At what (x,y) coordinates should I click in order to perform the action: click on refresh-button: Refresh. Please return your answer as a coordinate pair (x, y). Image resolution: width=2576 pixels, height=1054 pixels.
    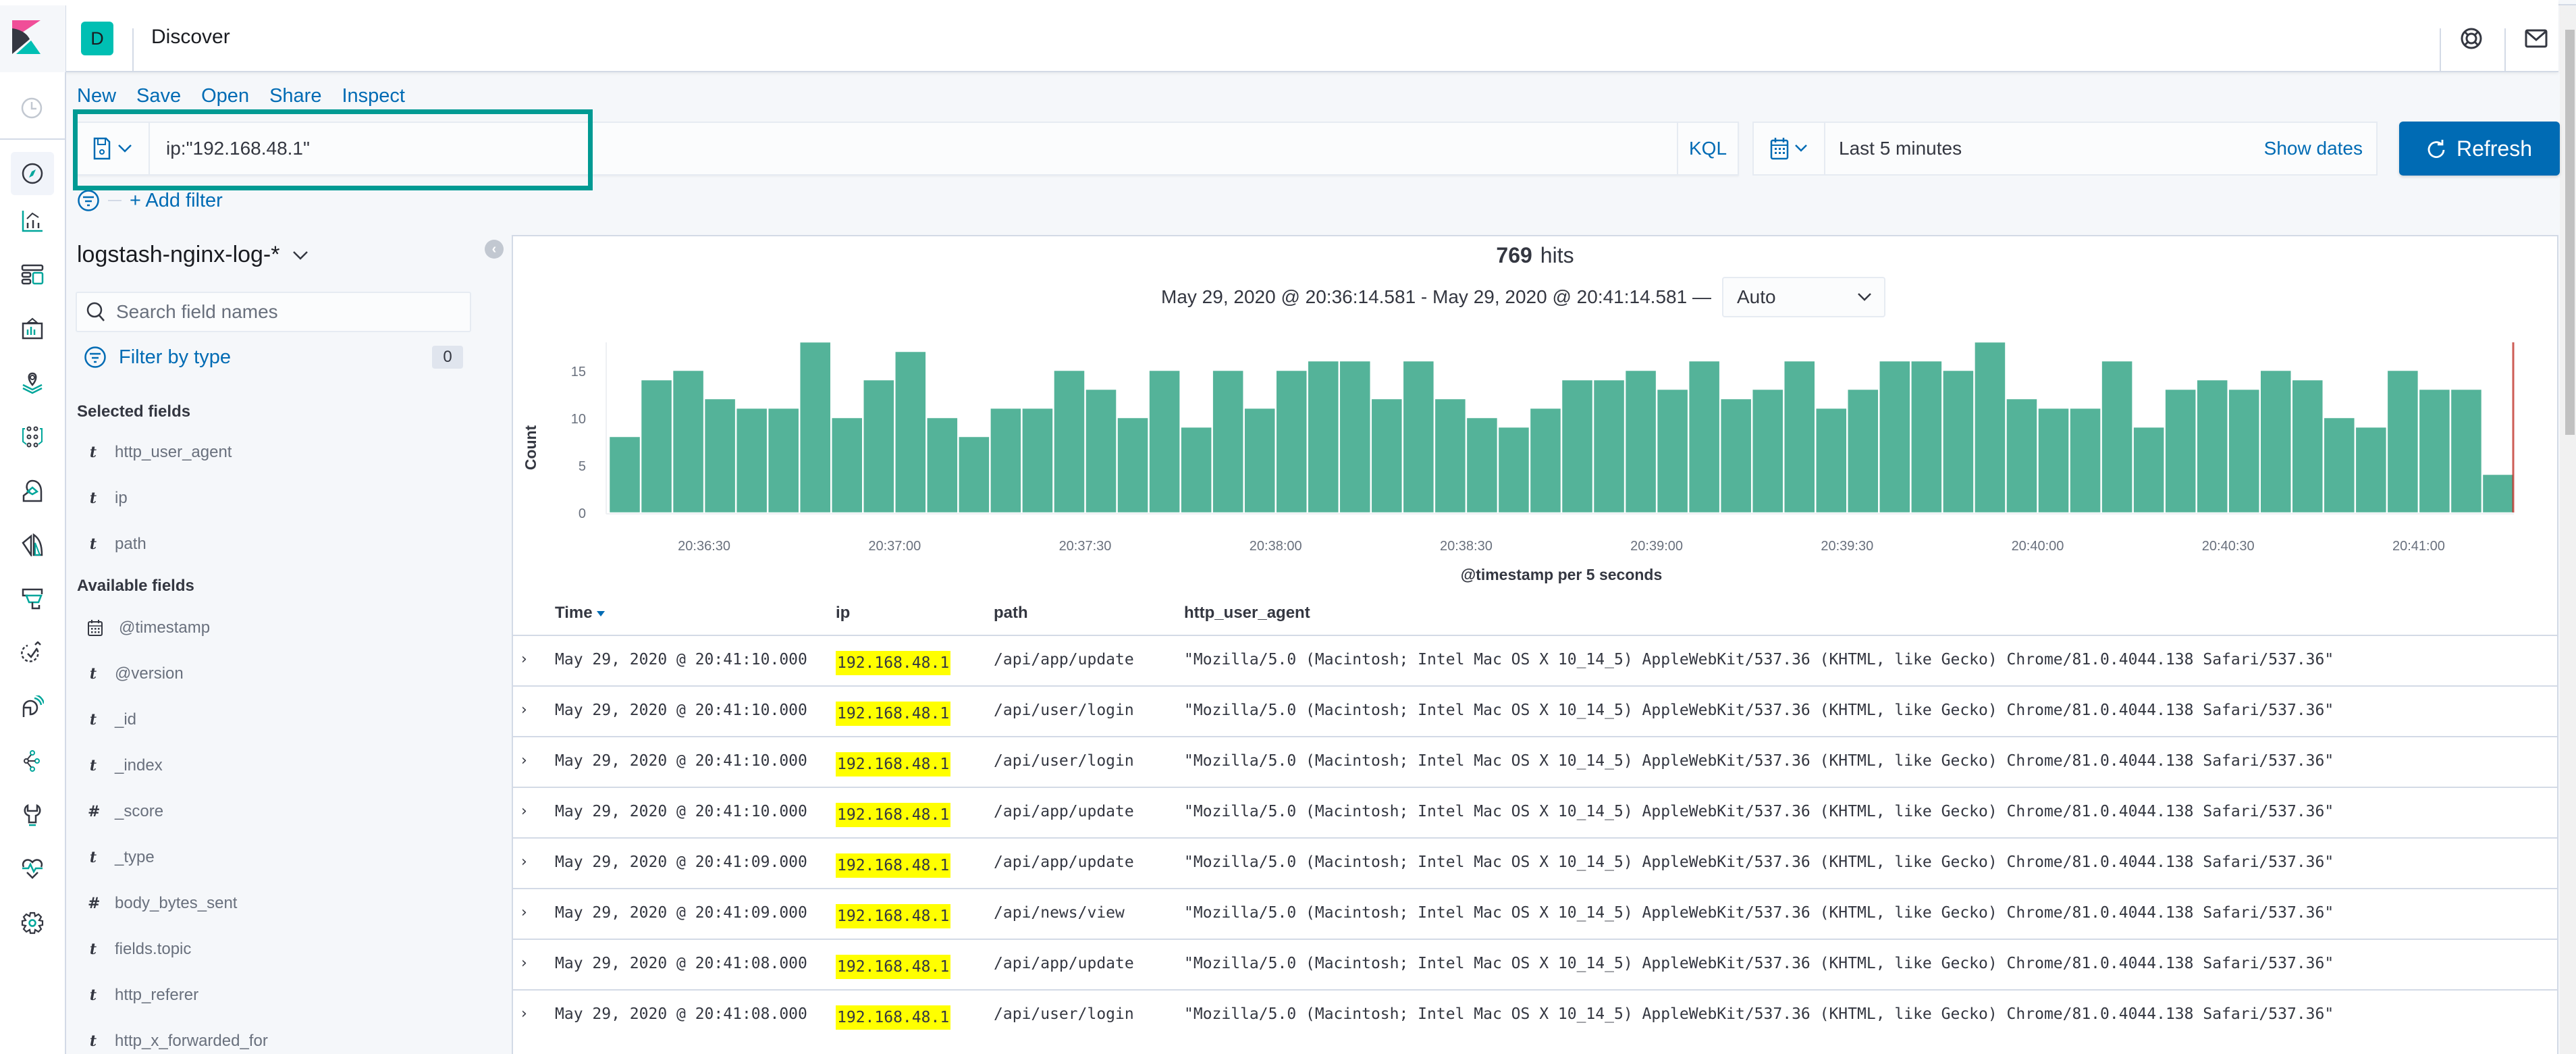
    Looking at the image, I should click on (2479, 149).